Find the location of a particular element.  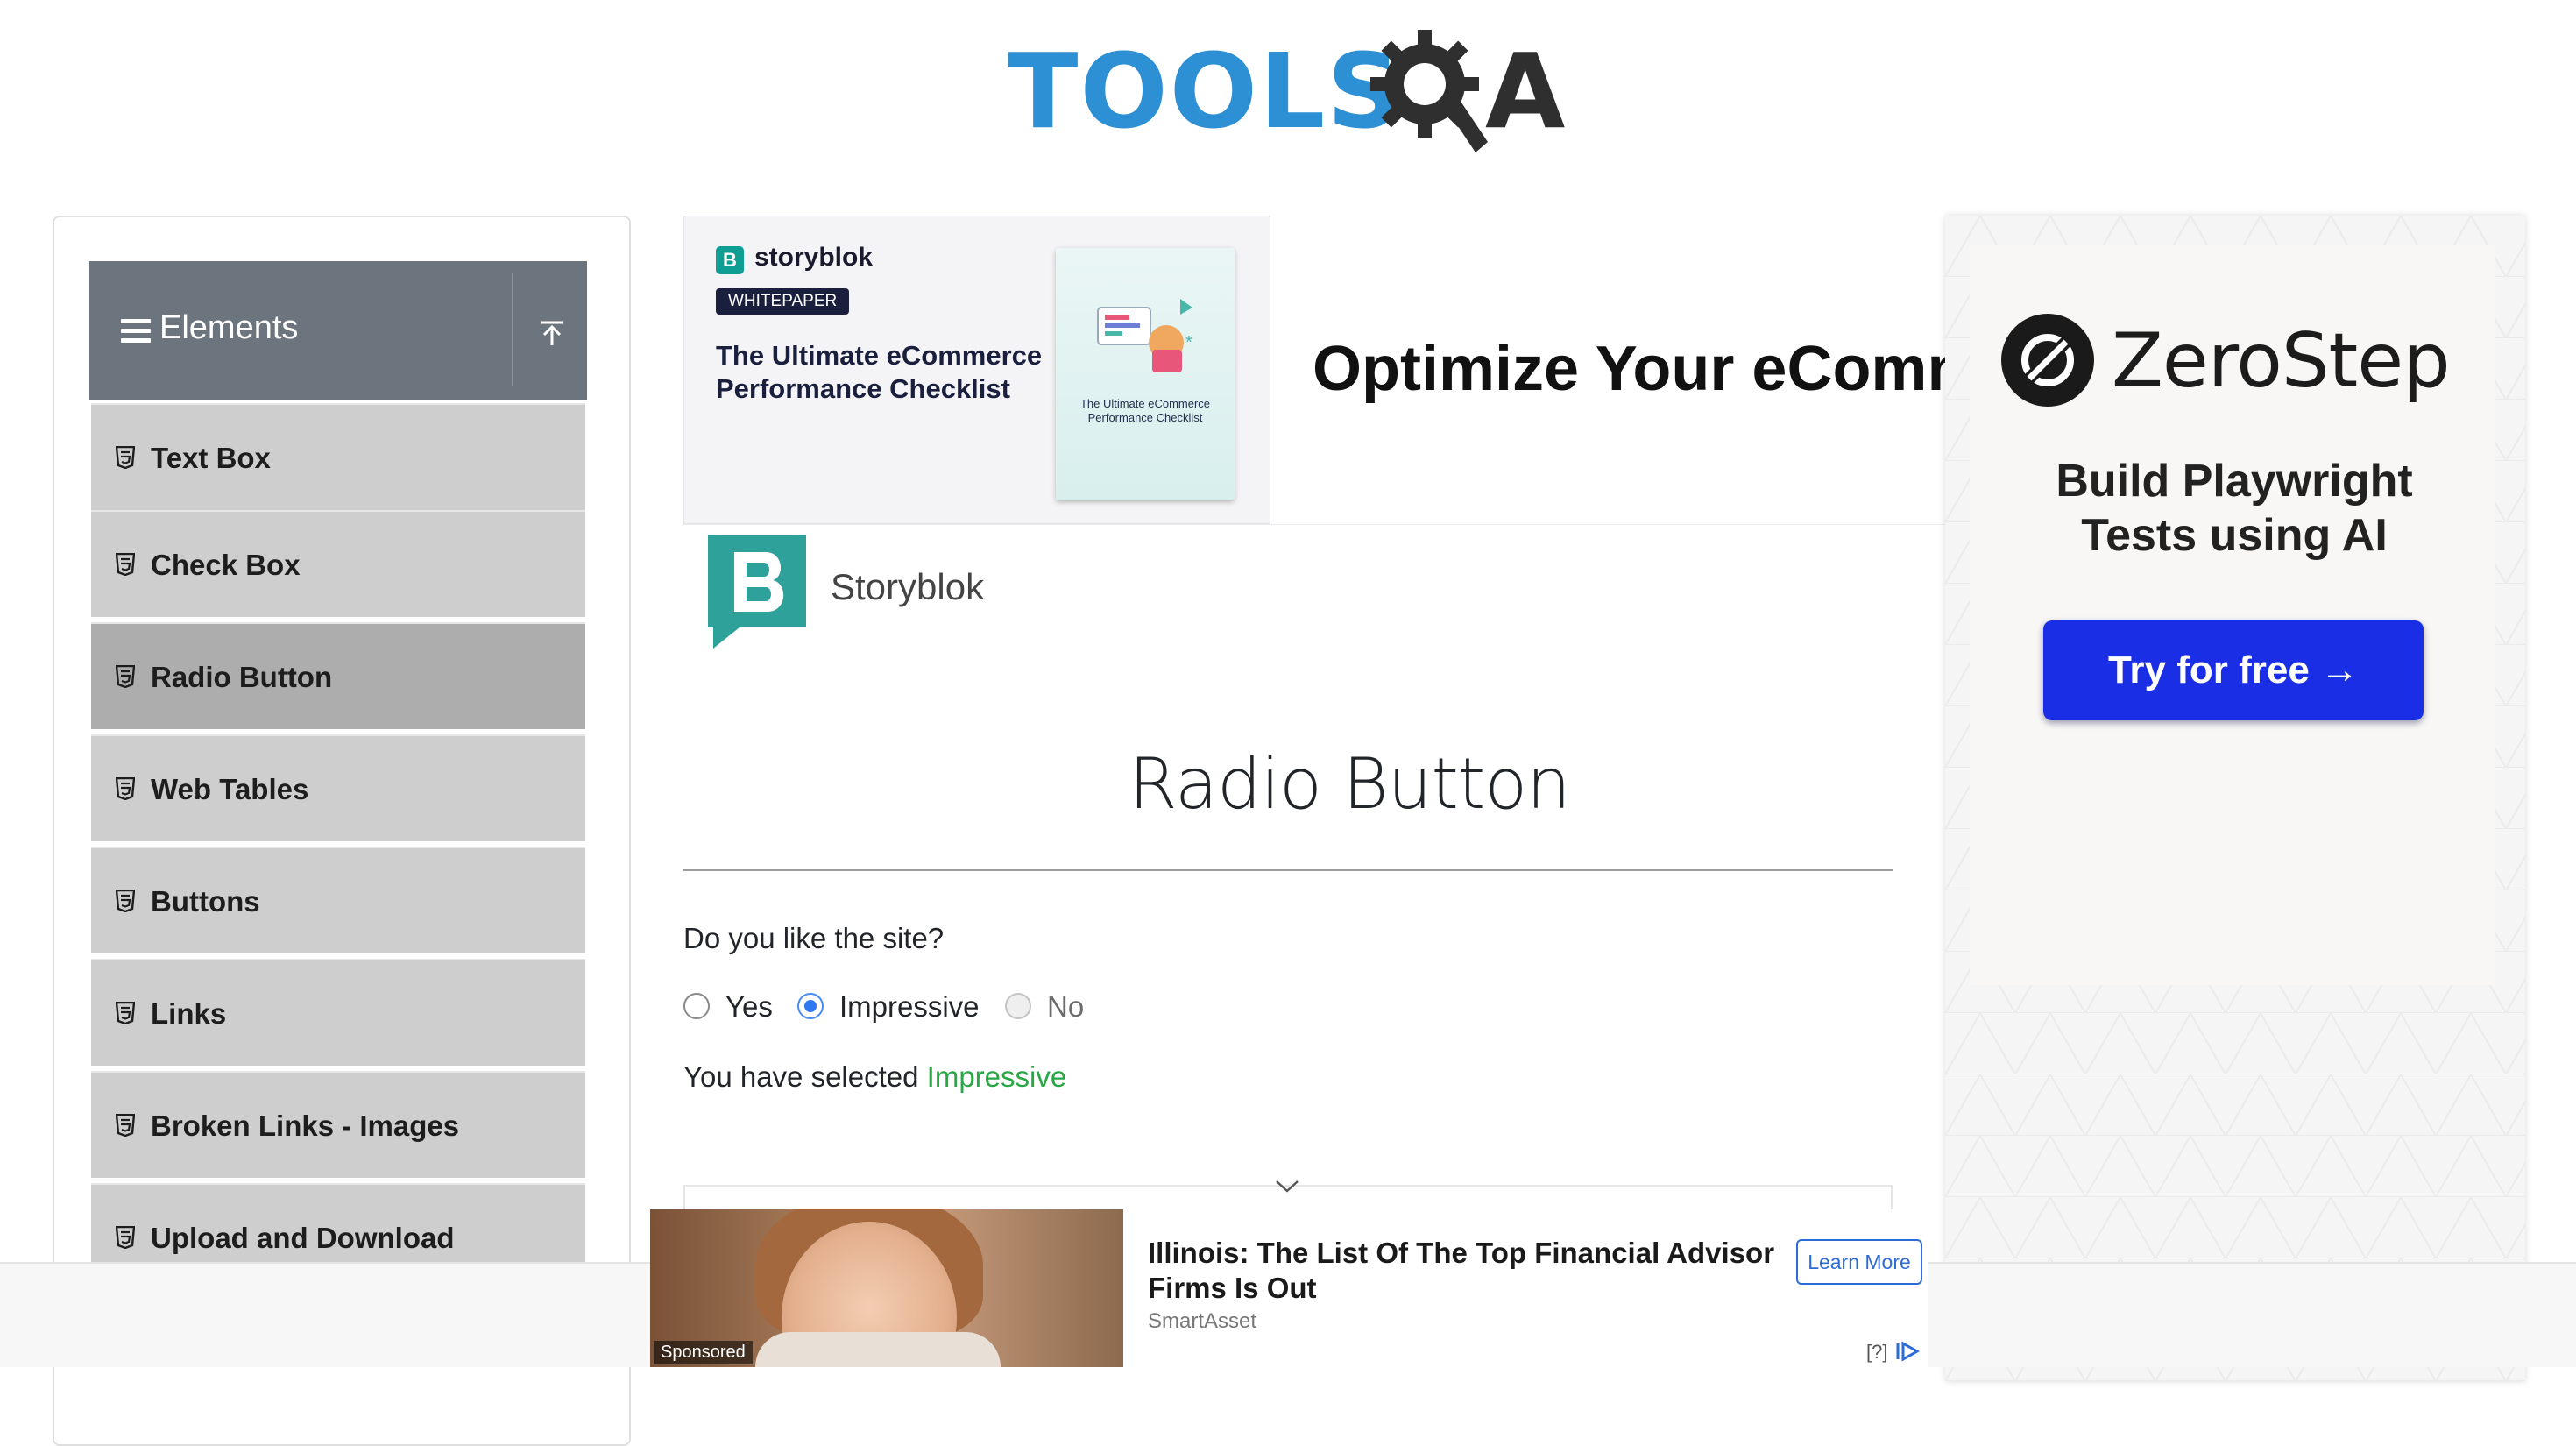

advertiser-name: Storyblok is located at coordinates (907, 587).